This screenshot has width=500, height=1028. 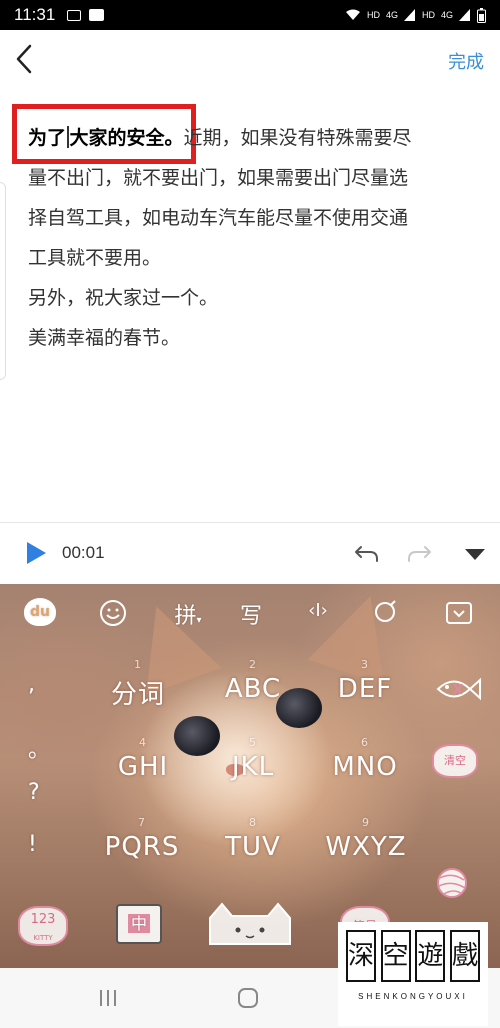 What do you see at coordinates (409, 15) in the screenshot?
I see `signal-icon` at bounding box center [409, 15].